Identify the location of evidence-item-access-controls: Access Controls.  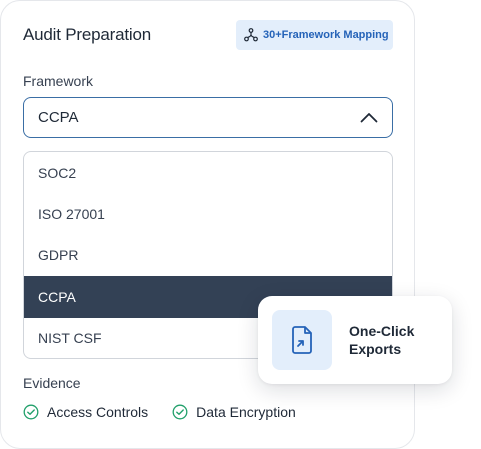
(85, 412).